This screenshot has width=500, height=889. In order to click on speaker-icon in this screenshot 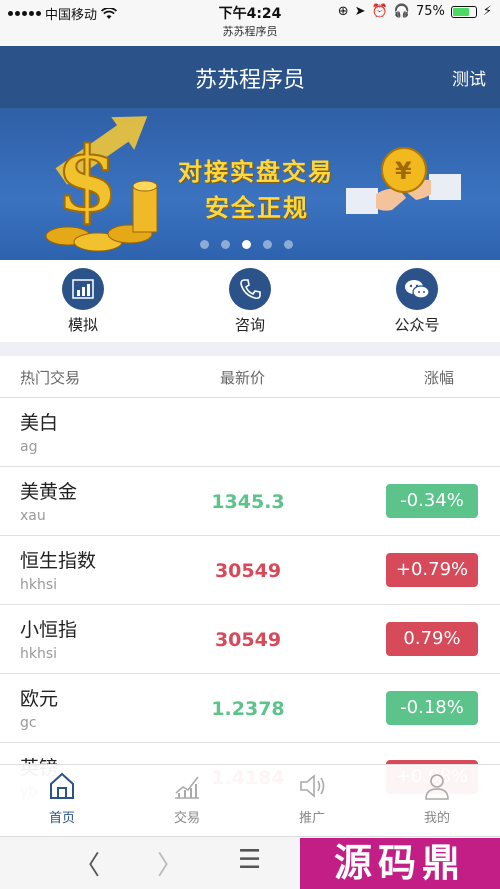, I will do `click(312, 786)`.